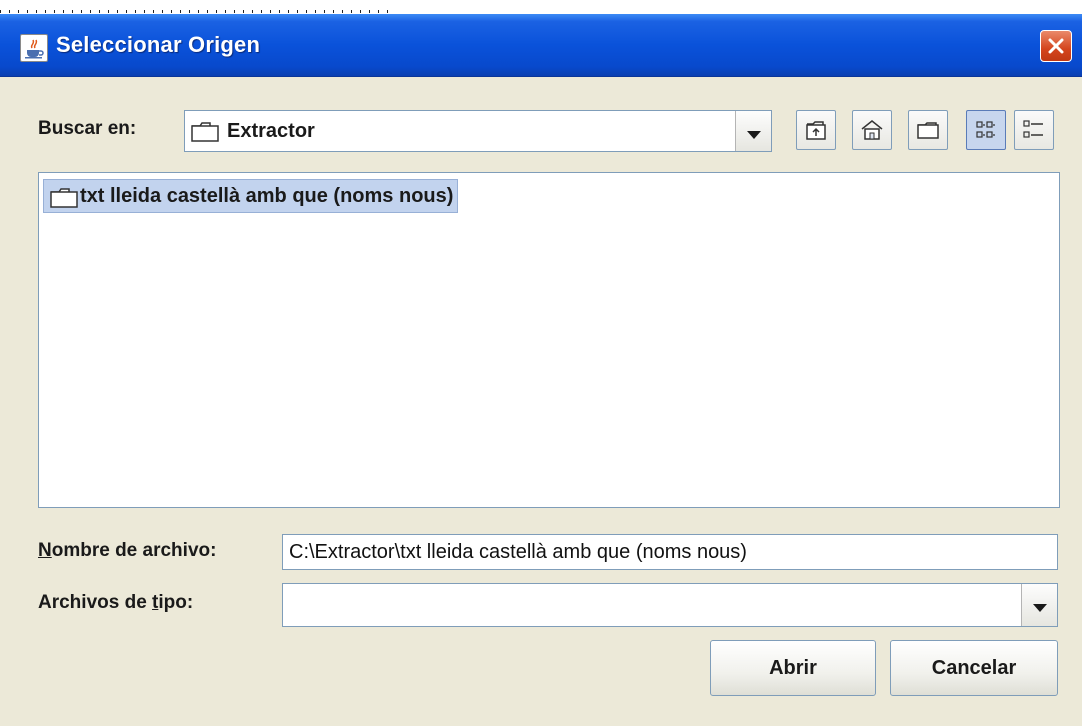 This screenshot has height=726, width=1082. I want to click on close-button, so click(1056, 46).